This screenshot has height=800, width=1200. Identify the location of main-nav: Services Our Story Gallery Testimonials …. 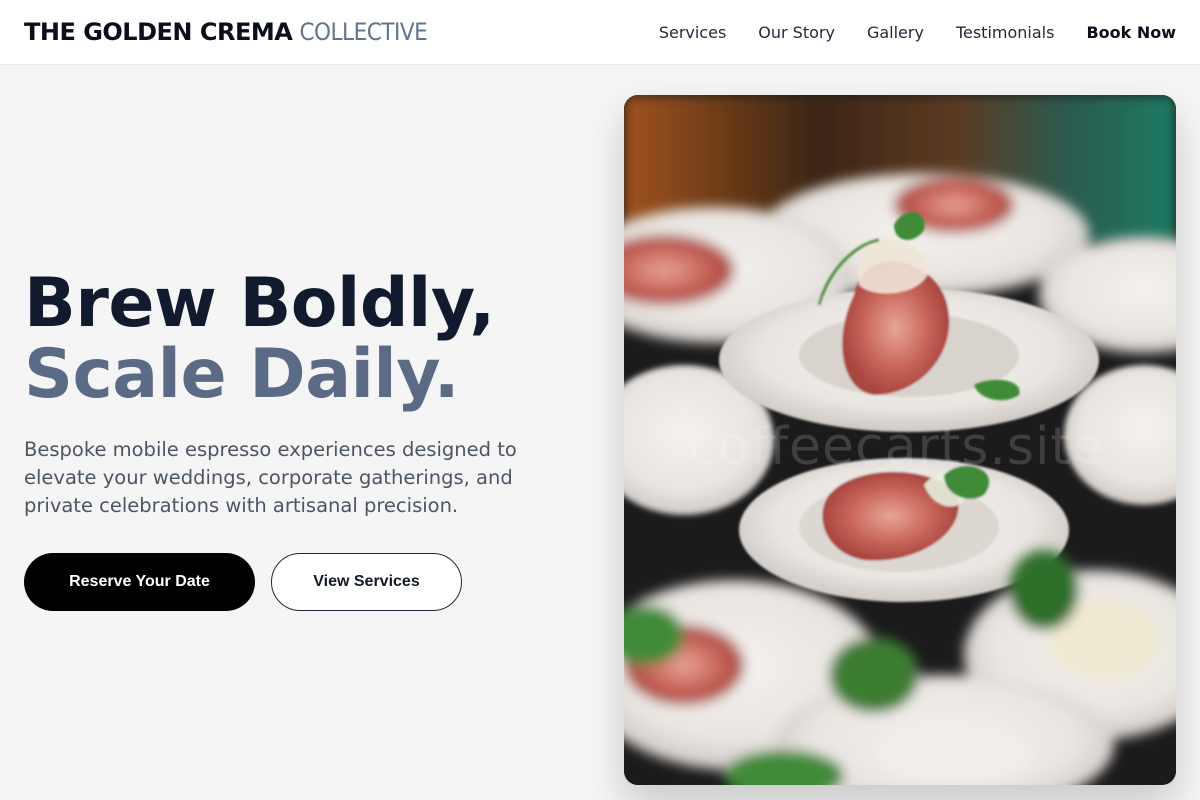
(901, 32).